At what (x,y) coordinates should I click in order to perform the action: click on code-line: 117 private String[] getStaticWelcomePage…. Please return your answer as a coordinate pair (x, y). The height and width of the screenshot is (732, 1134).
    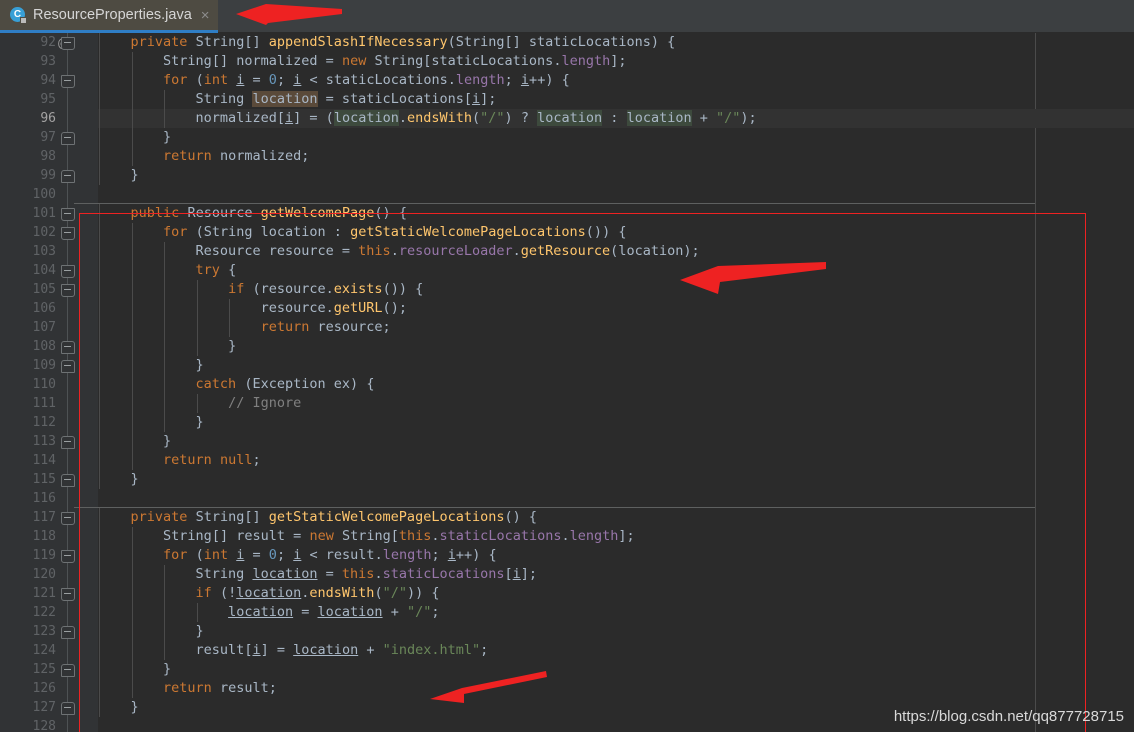
    Looking at the image, I should click on (567, 517).